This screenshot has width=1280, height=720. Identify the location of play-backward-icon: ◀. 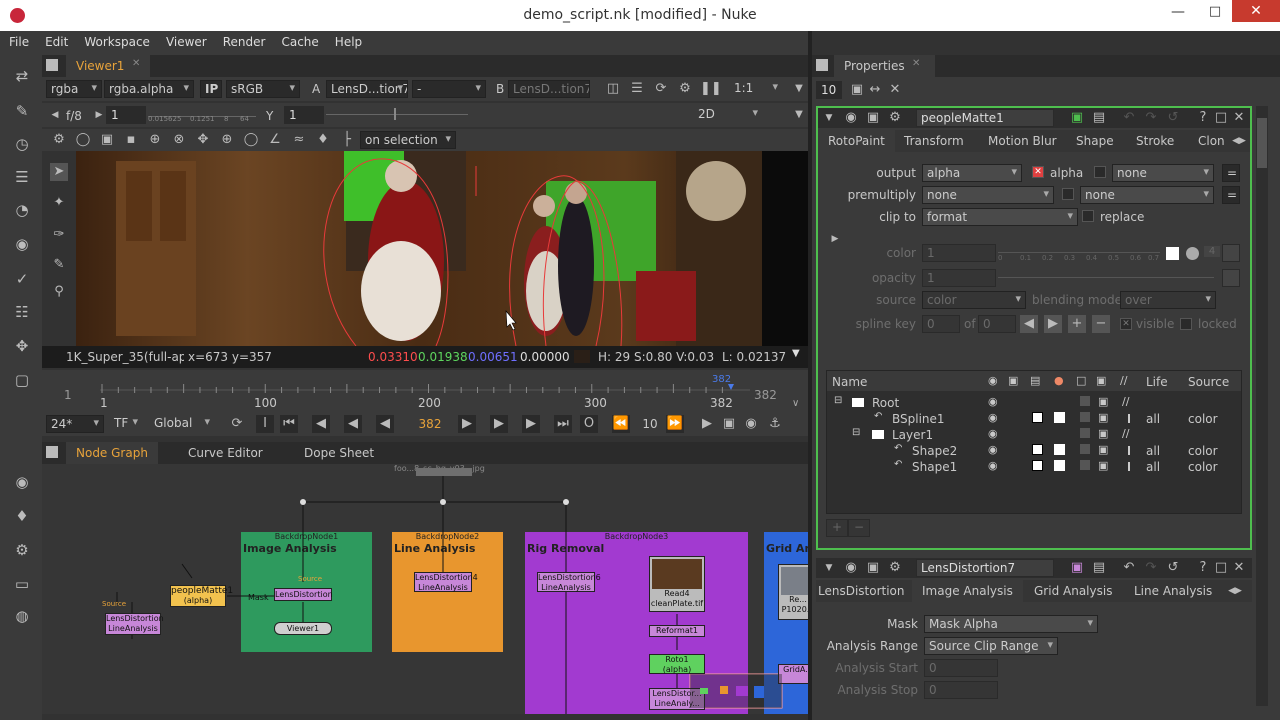
(385, 424).